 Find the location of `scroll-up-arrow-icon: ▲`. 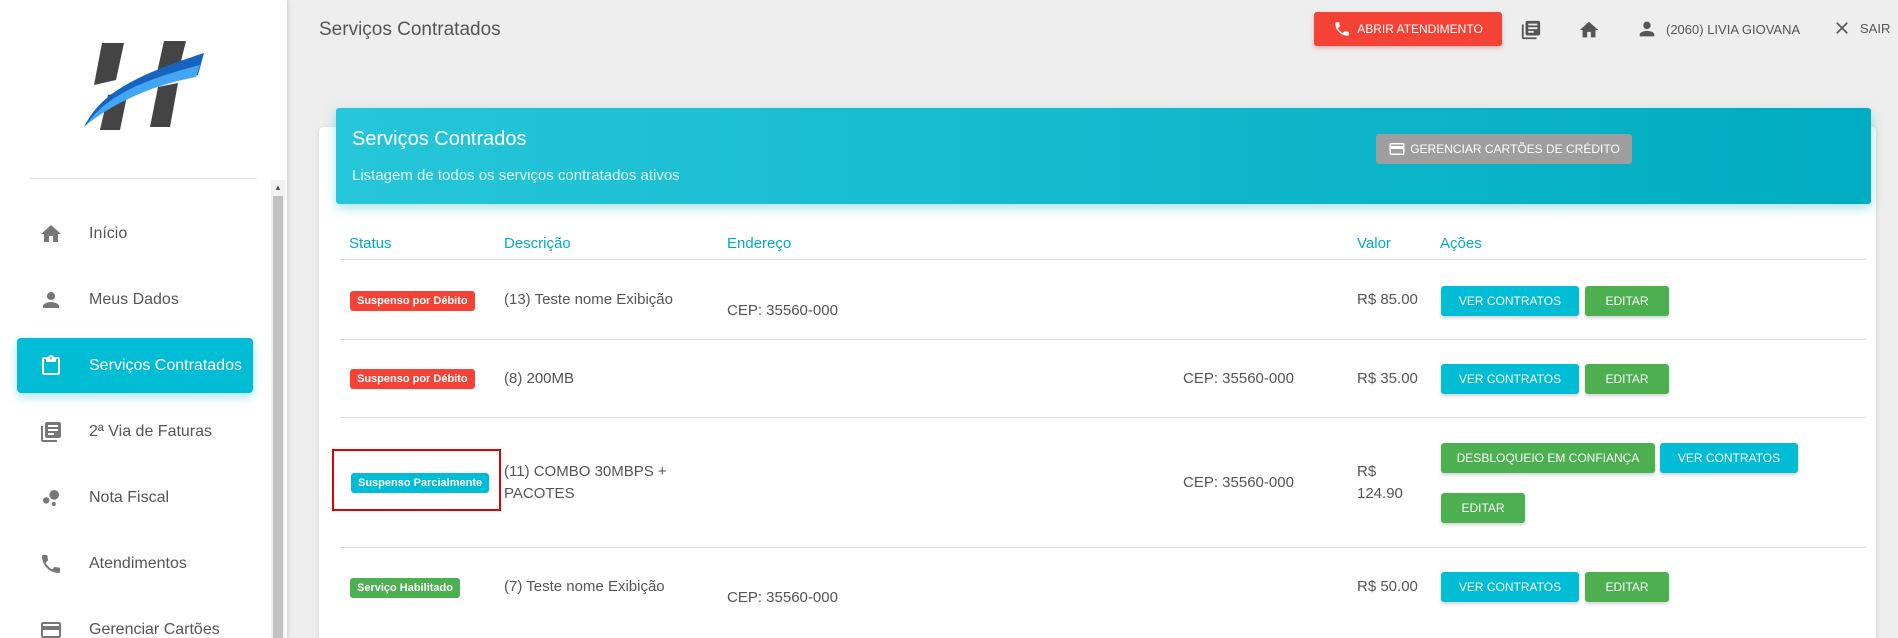

scroll-up-arrow-icon: ▲ is located at coordinates (278, 187).